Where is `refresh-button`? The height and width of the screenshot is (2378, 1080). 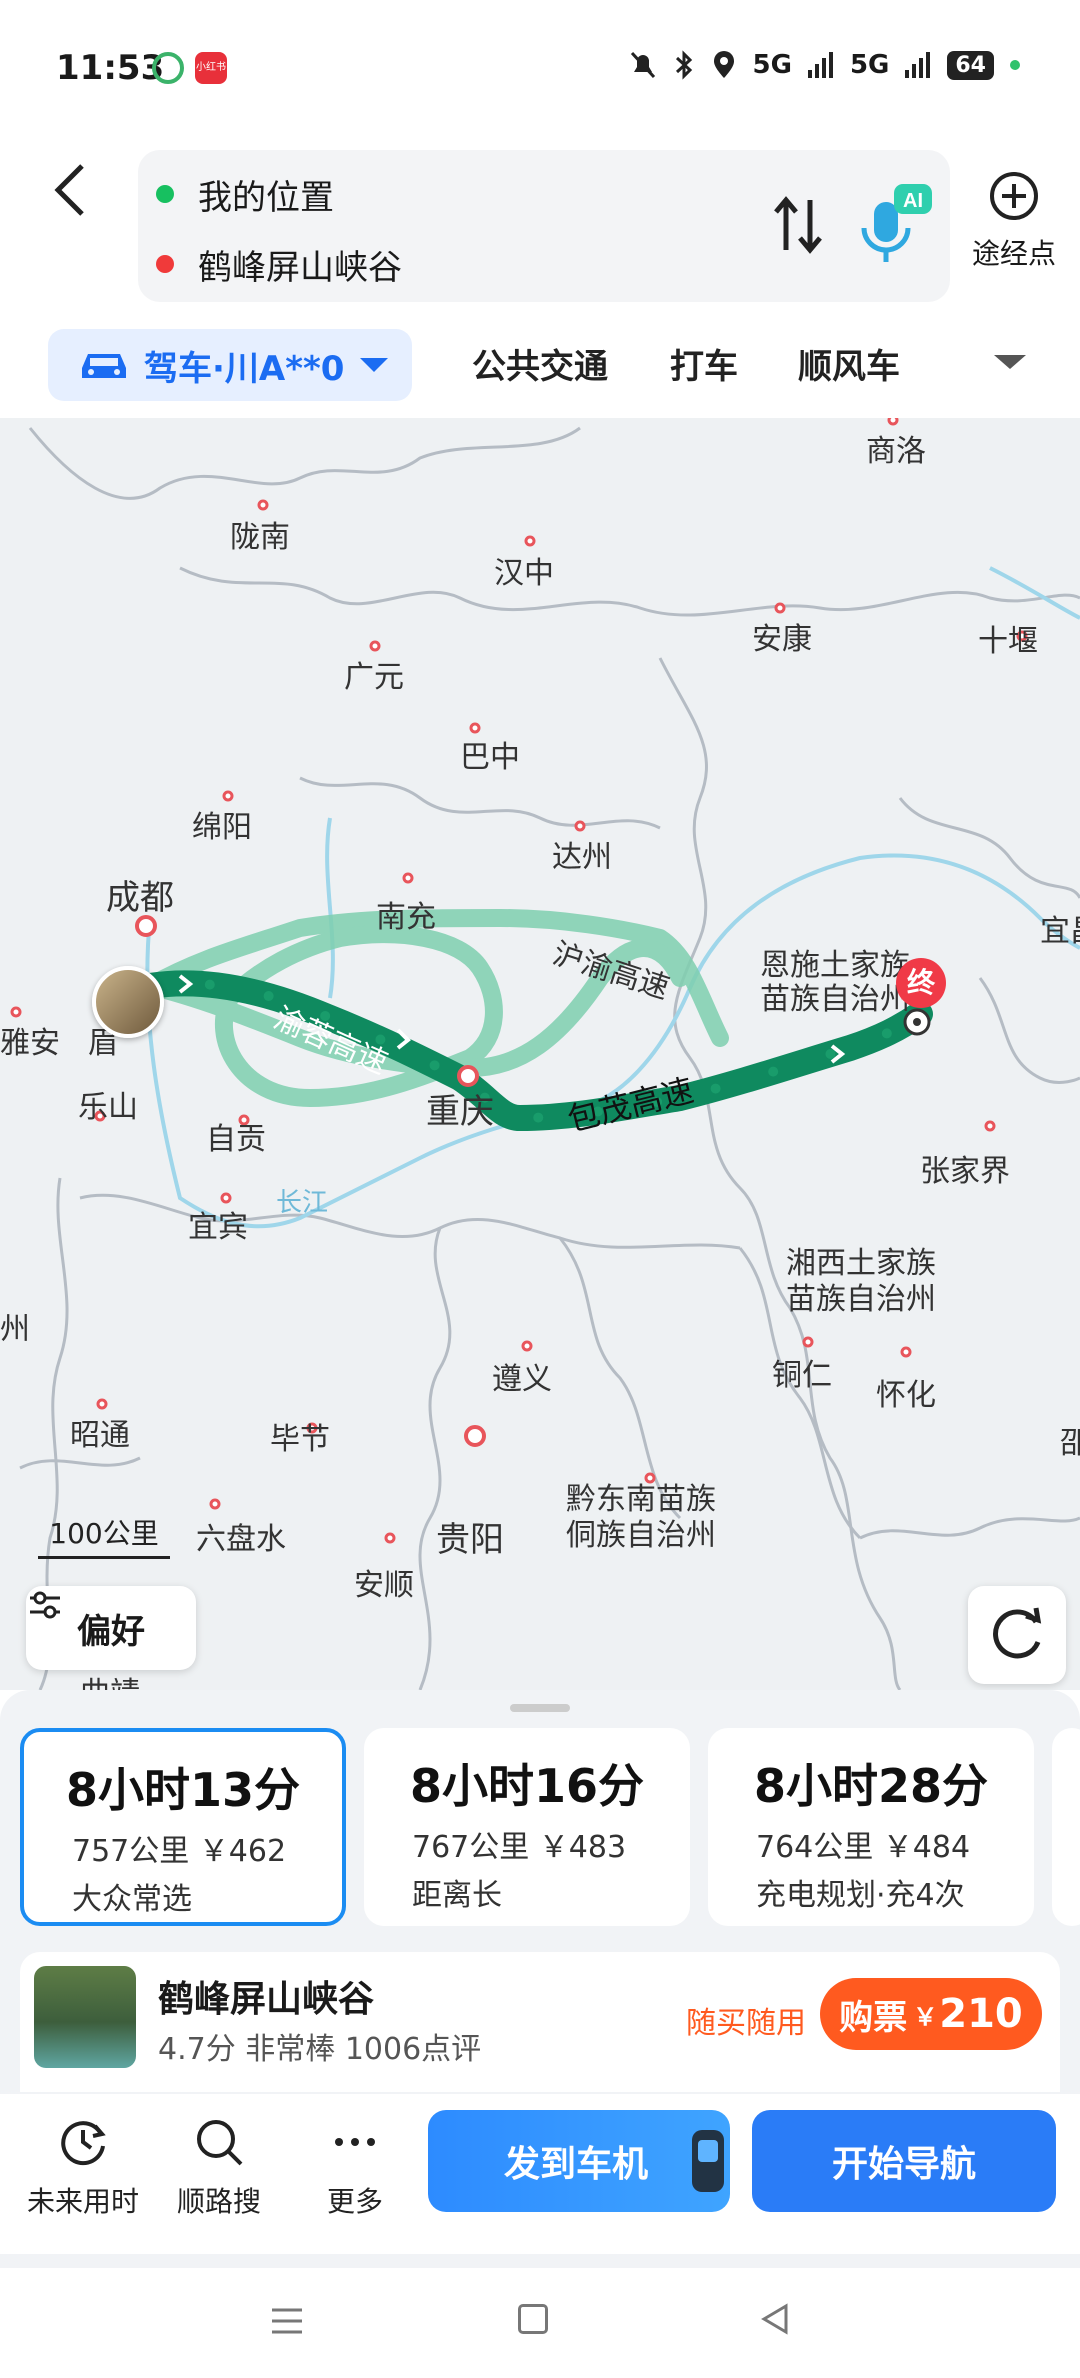 refresh-button is located at coordinates (1017, 1635).